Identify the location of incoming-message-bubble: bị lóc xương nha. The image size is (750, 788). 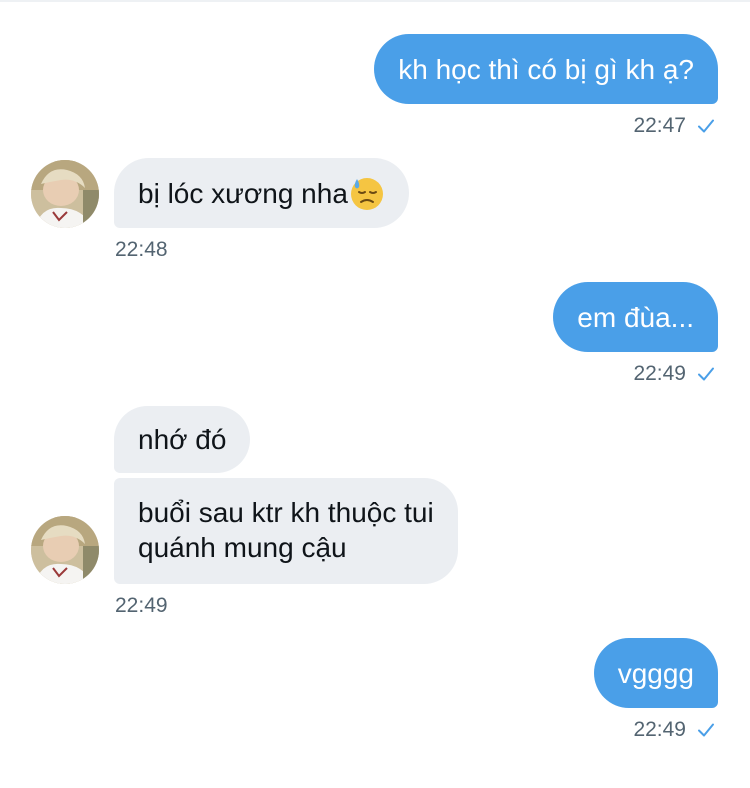
(261, 193).